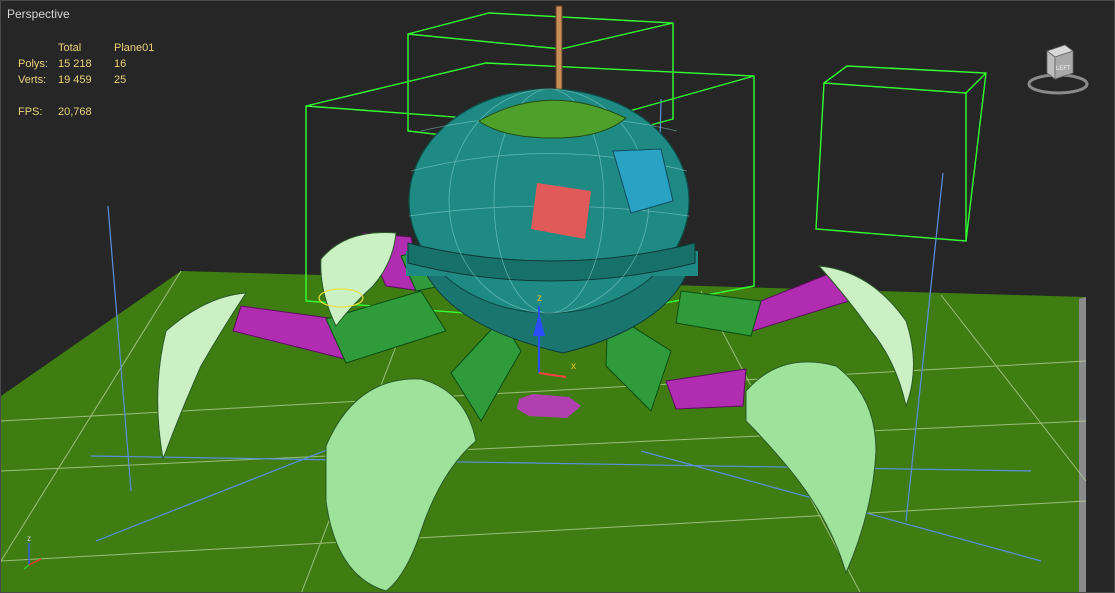  I want to click on top-antenna, so click(559, 53).